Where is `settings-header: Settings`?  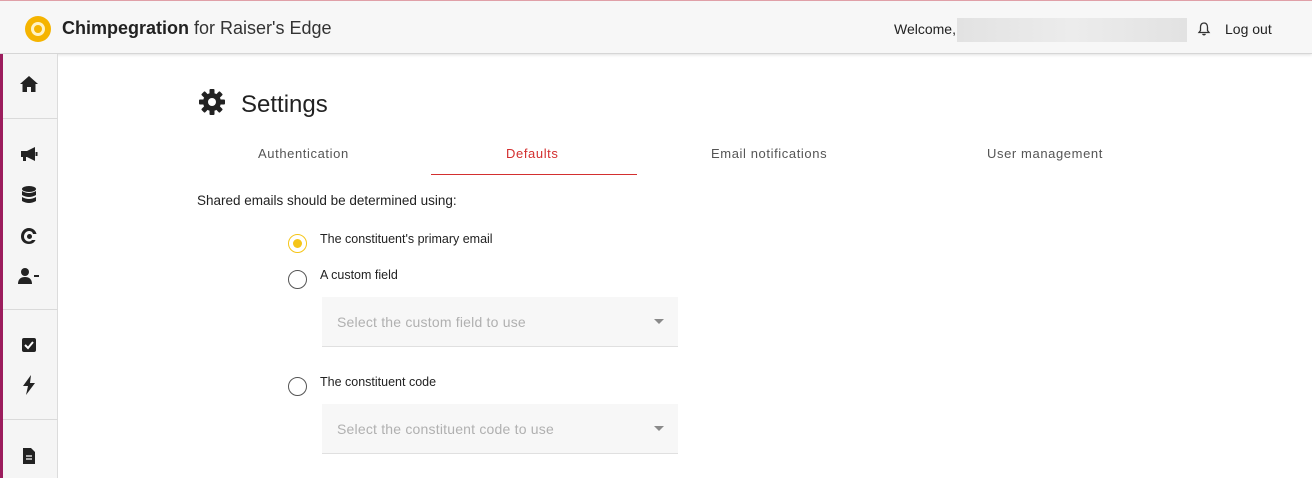 settings-header: Settings is located at coordinates (263, 104).